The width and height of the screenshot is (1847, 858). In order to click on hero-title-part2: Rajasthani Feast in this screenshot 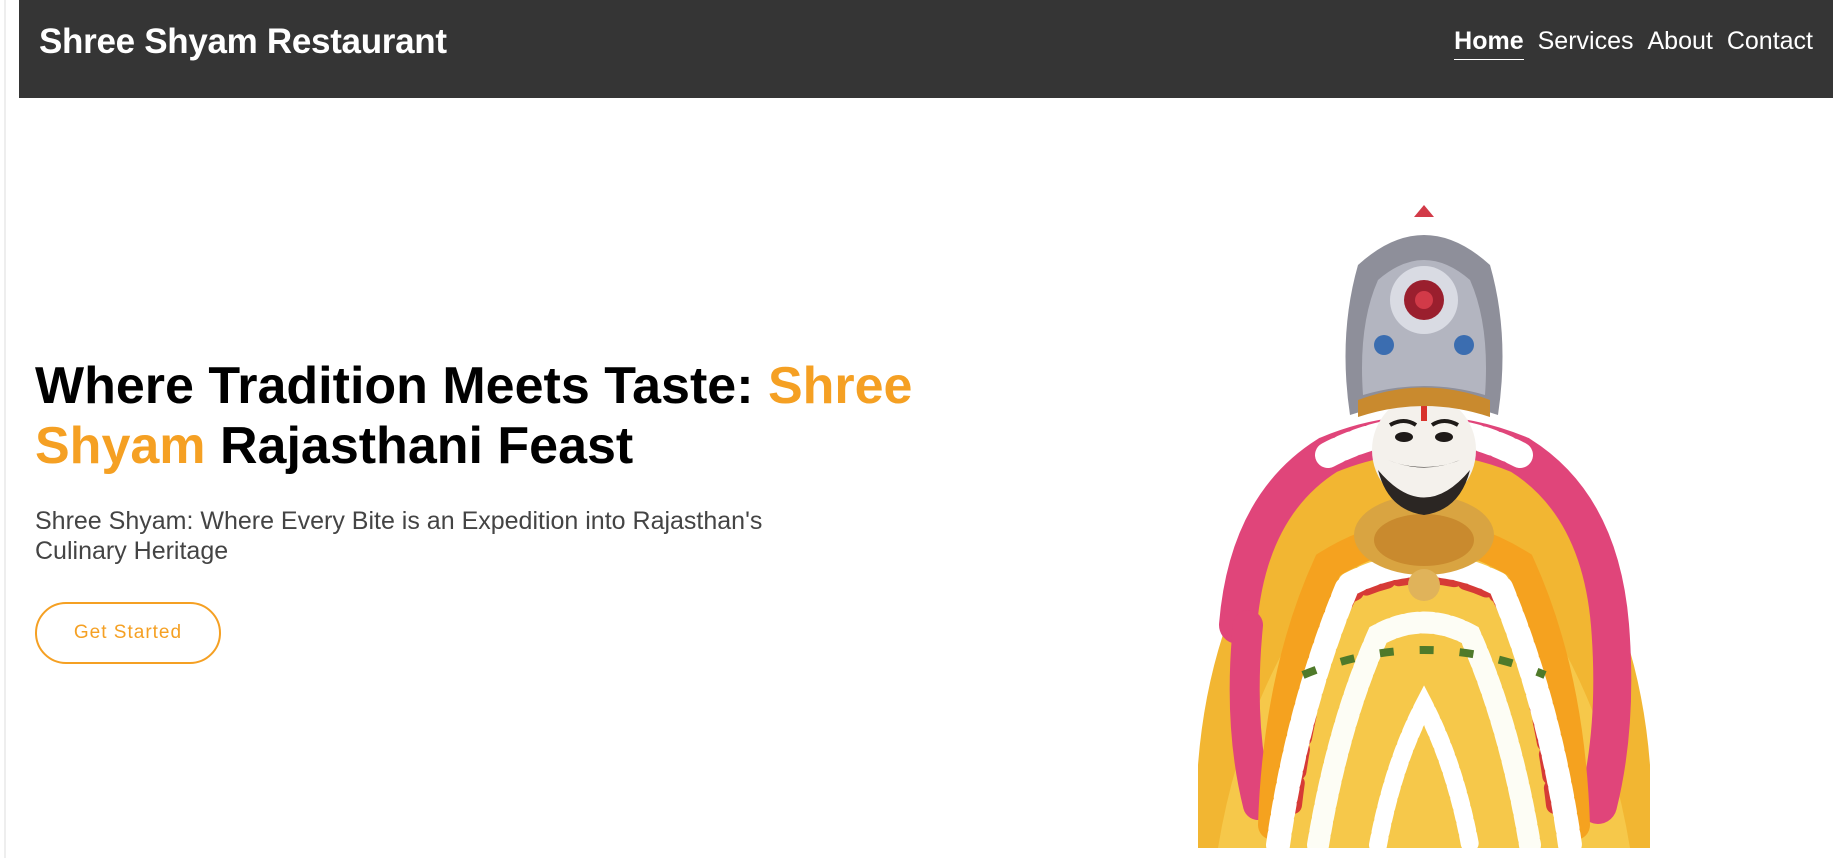, I will do `click(419, 446)`.